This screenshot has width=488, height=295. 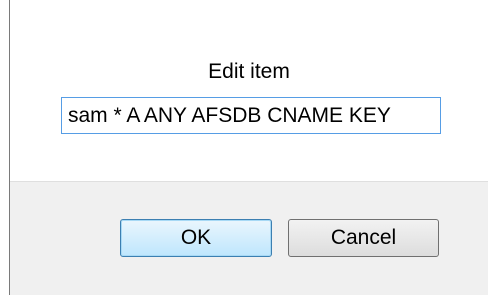 What do you see at coordinates (251, 115) in the screenshot?
I see `edit-item-input` at bounding box center [251, 115].